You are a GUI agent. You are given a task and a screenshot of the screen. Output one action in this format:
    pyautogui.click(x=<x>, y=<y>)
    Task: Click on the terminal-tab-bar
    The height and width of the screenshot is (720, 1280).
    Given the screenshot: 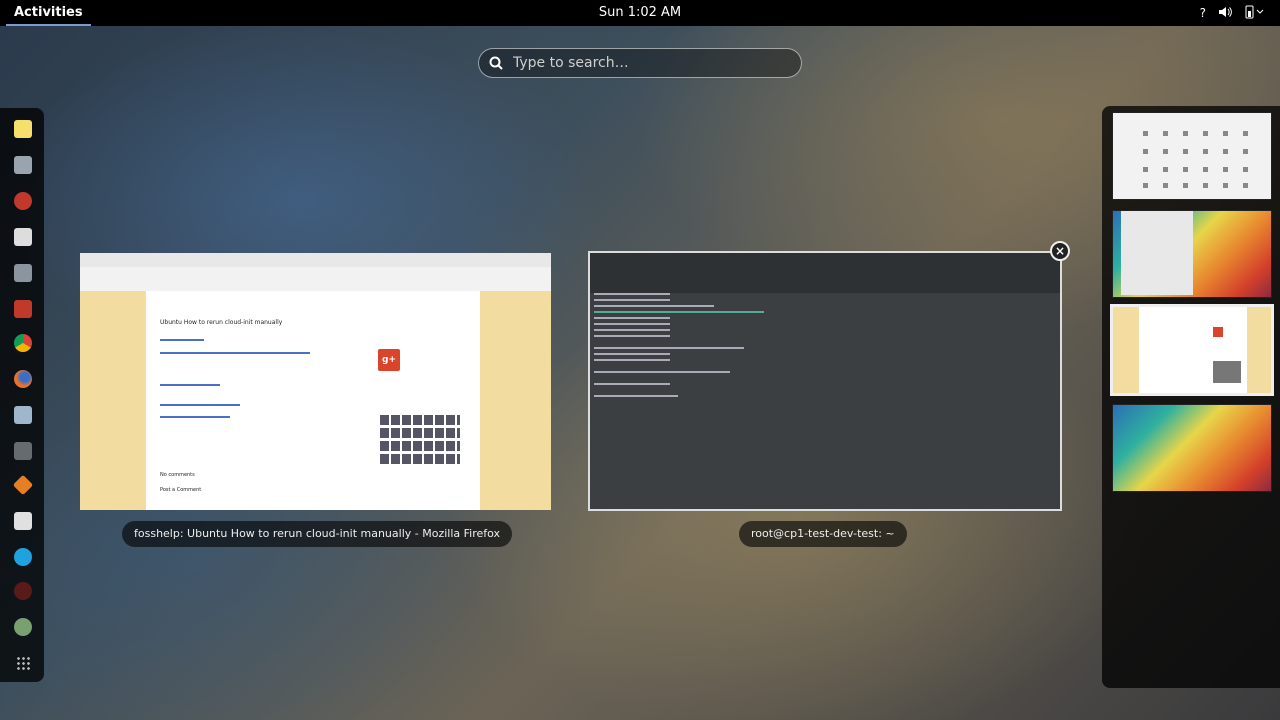 What is the action you would take?
    pyautogui.click(x=825, y=273)
    